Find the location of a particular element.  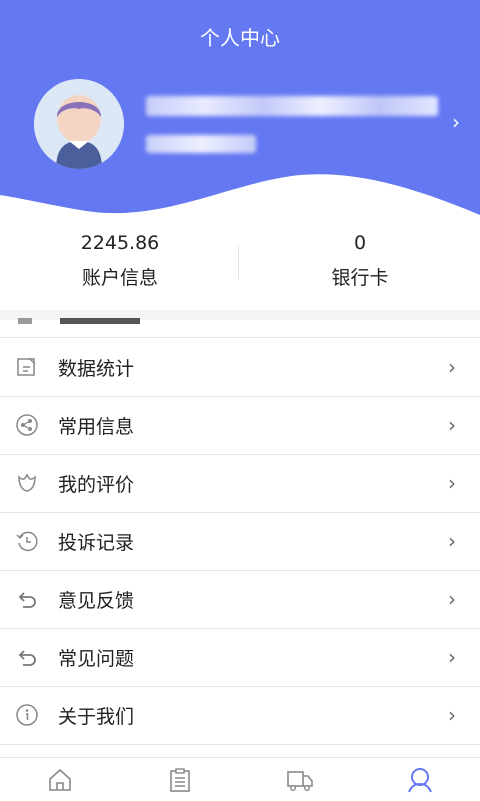

avatar is located at coordinates (79, 124).